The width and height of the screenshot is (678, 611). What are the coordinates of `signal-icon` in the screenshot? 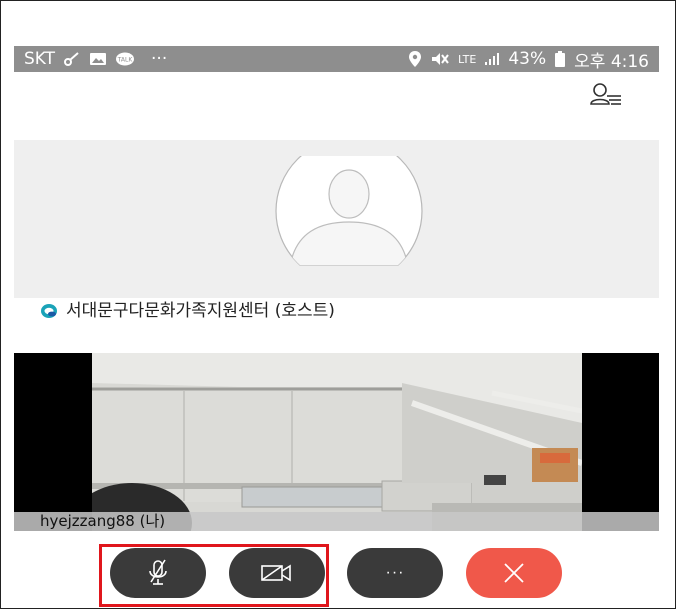 It's located at (492, 59).